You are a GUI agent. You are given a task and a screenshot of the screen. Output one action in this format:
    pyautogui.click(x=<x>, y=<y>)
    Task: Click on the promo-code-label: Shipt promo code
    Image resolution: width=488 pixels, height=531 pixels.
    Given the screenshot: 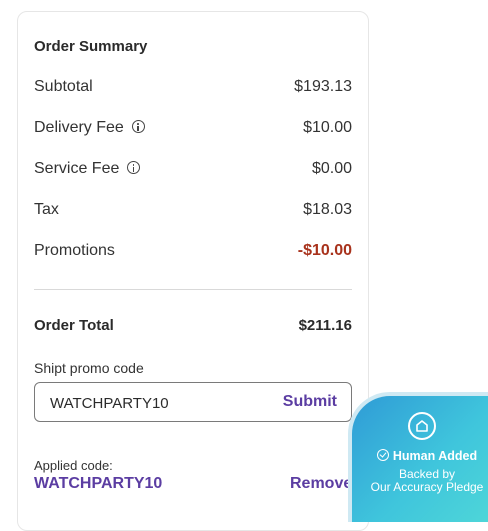 What is the action you would take?
    pyautogui.click(x=89, y=368)
    